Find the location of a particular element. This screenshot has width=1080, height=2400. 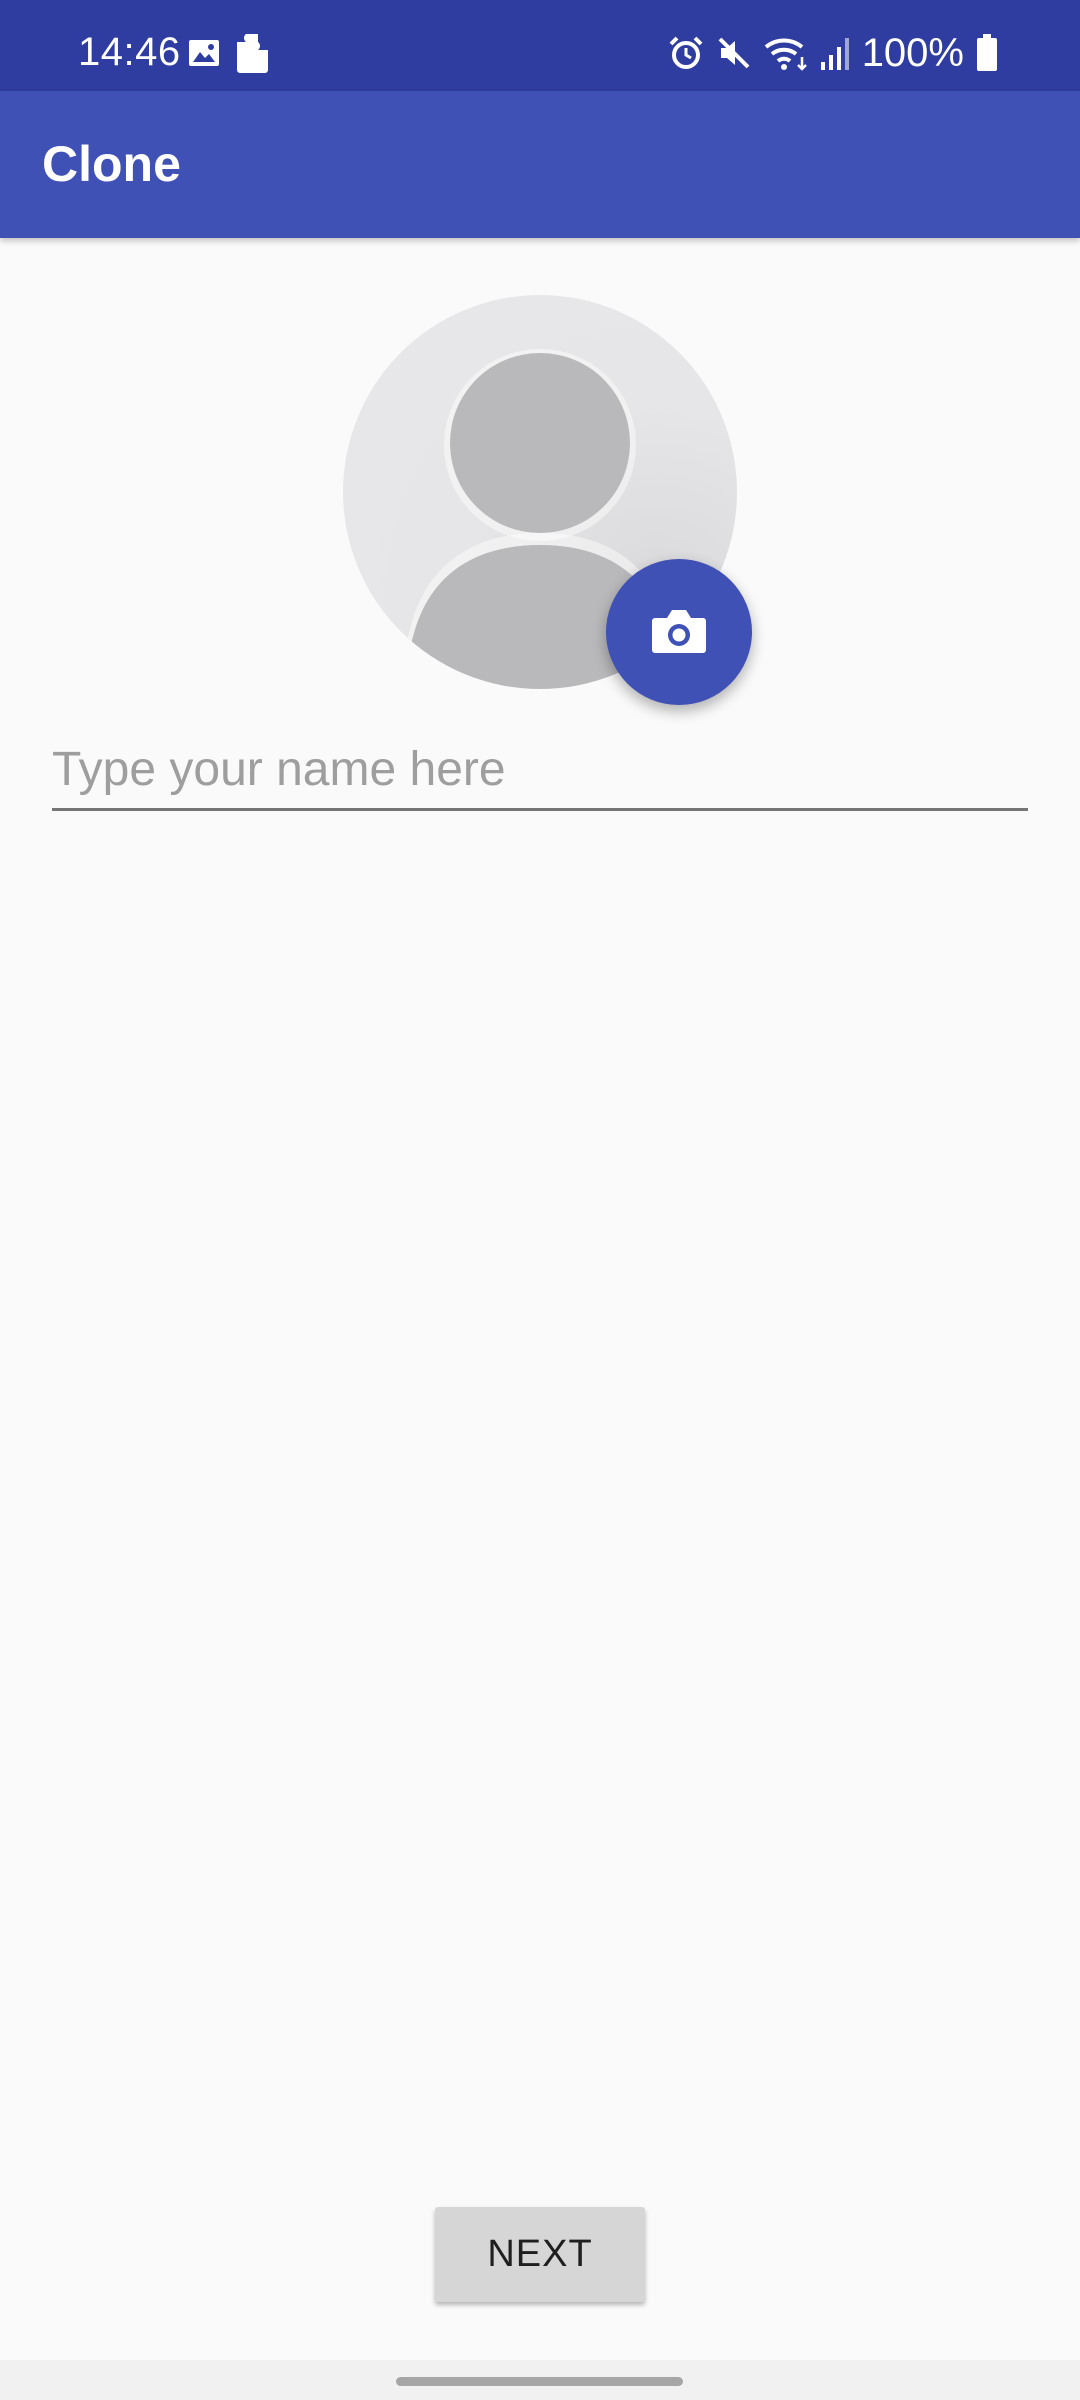

mute-icon is located at coordinates (734, 53).